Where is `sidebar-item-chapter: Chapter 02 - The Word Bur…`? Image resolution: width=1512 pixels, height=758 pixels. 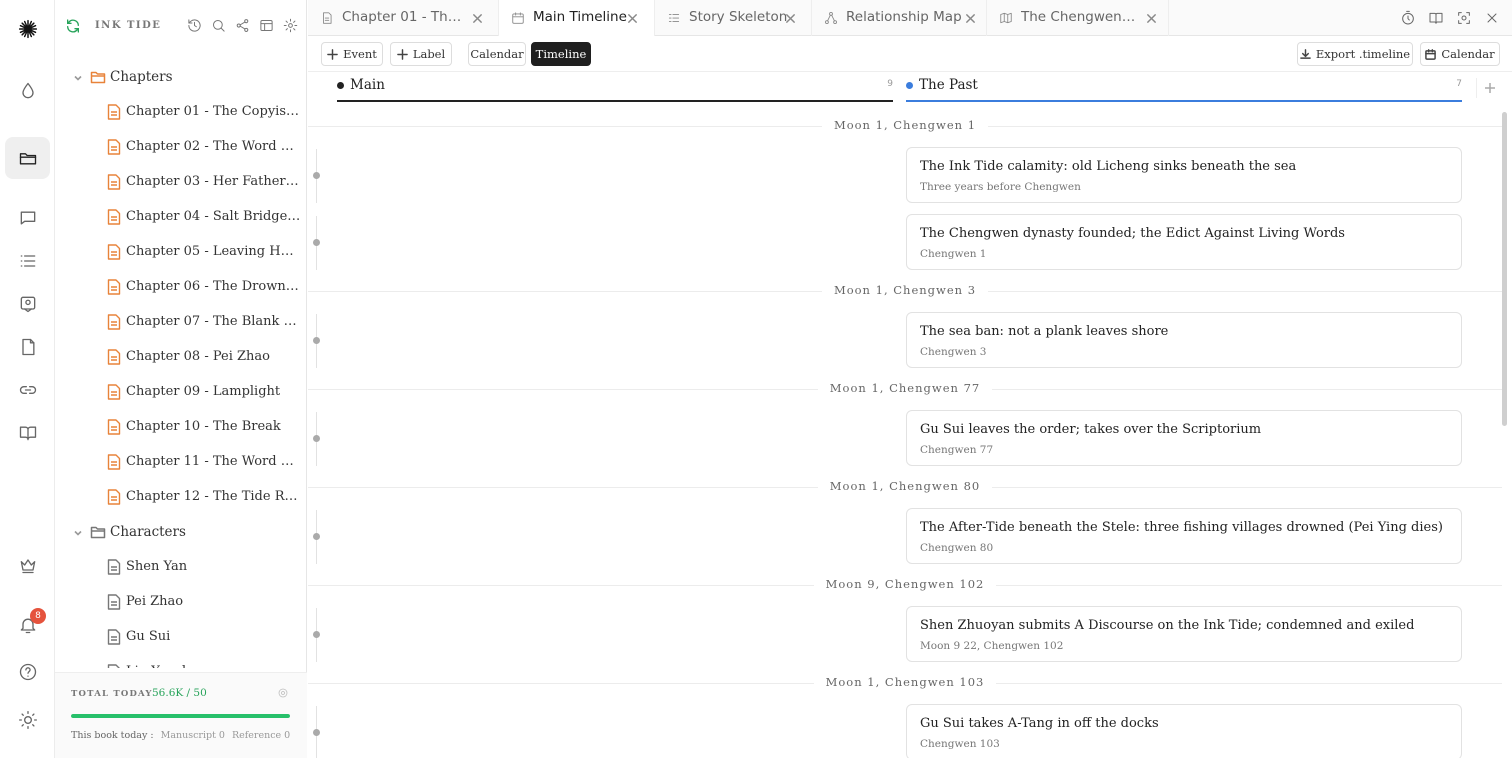
sidebar-item-chapter: Chapter 02 - The Word Bur… is located at coordinates (181, 147).